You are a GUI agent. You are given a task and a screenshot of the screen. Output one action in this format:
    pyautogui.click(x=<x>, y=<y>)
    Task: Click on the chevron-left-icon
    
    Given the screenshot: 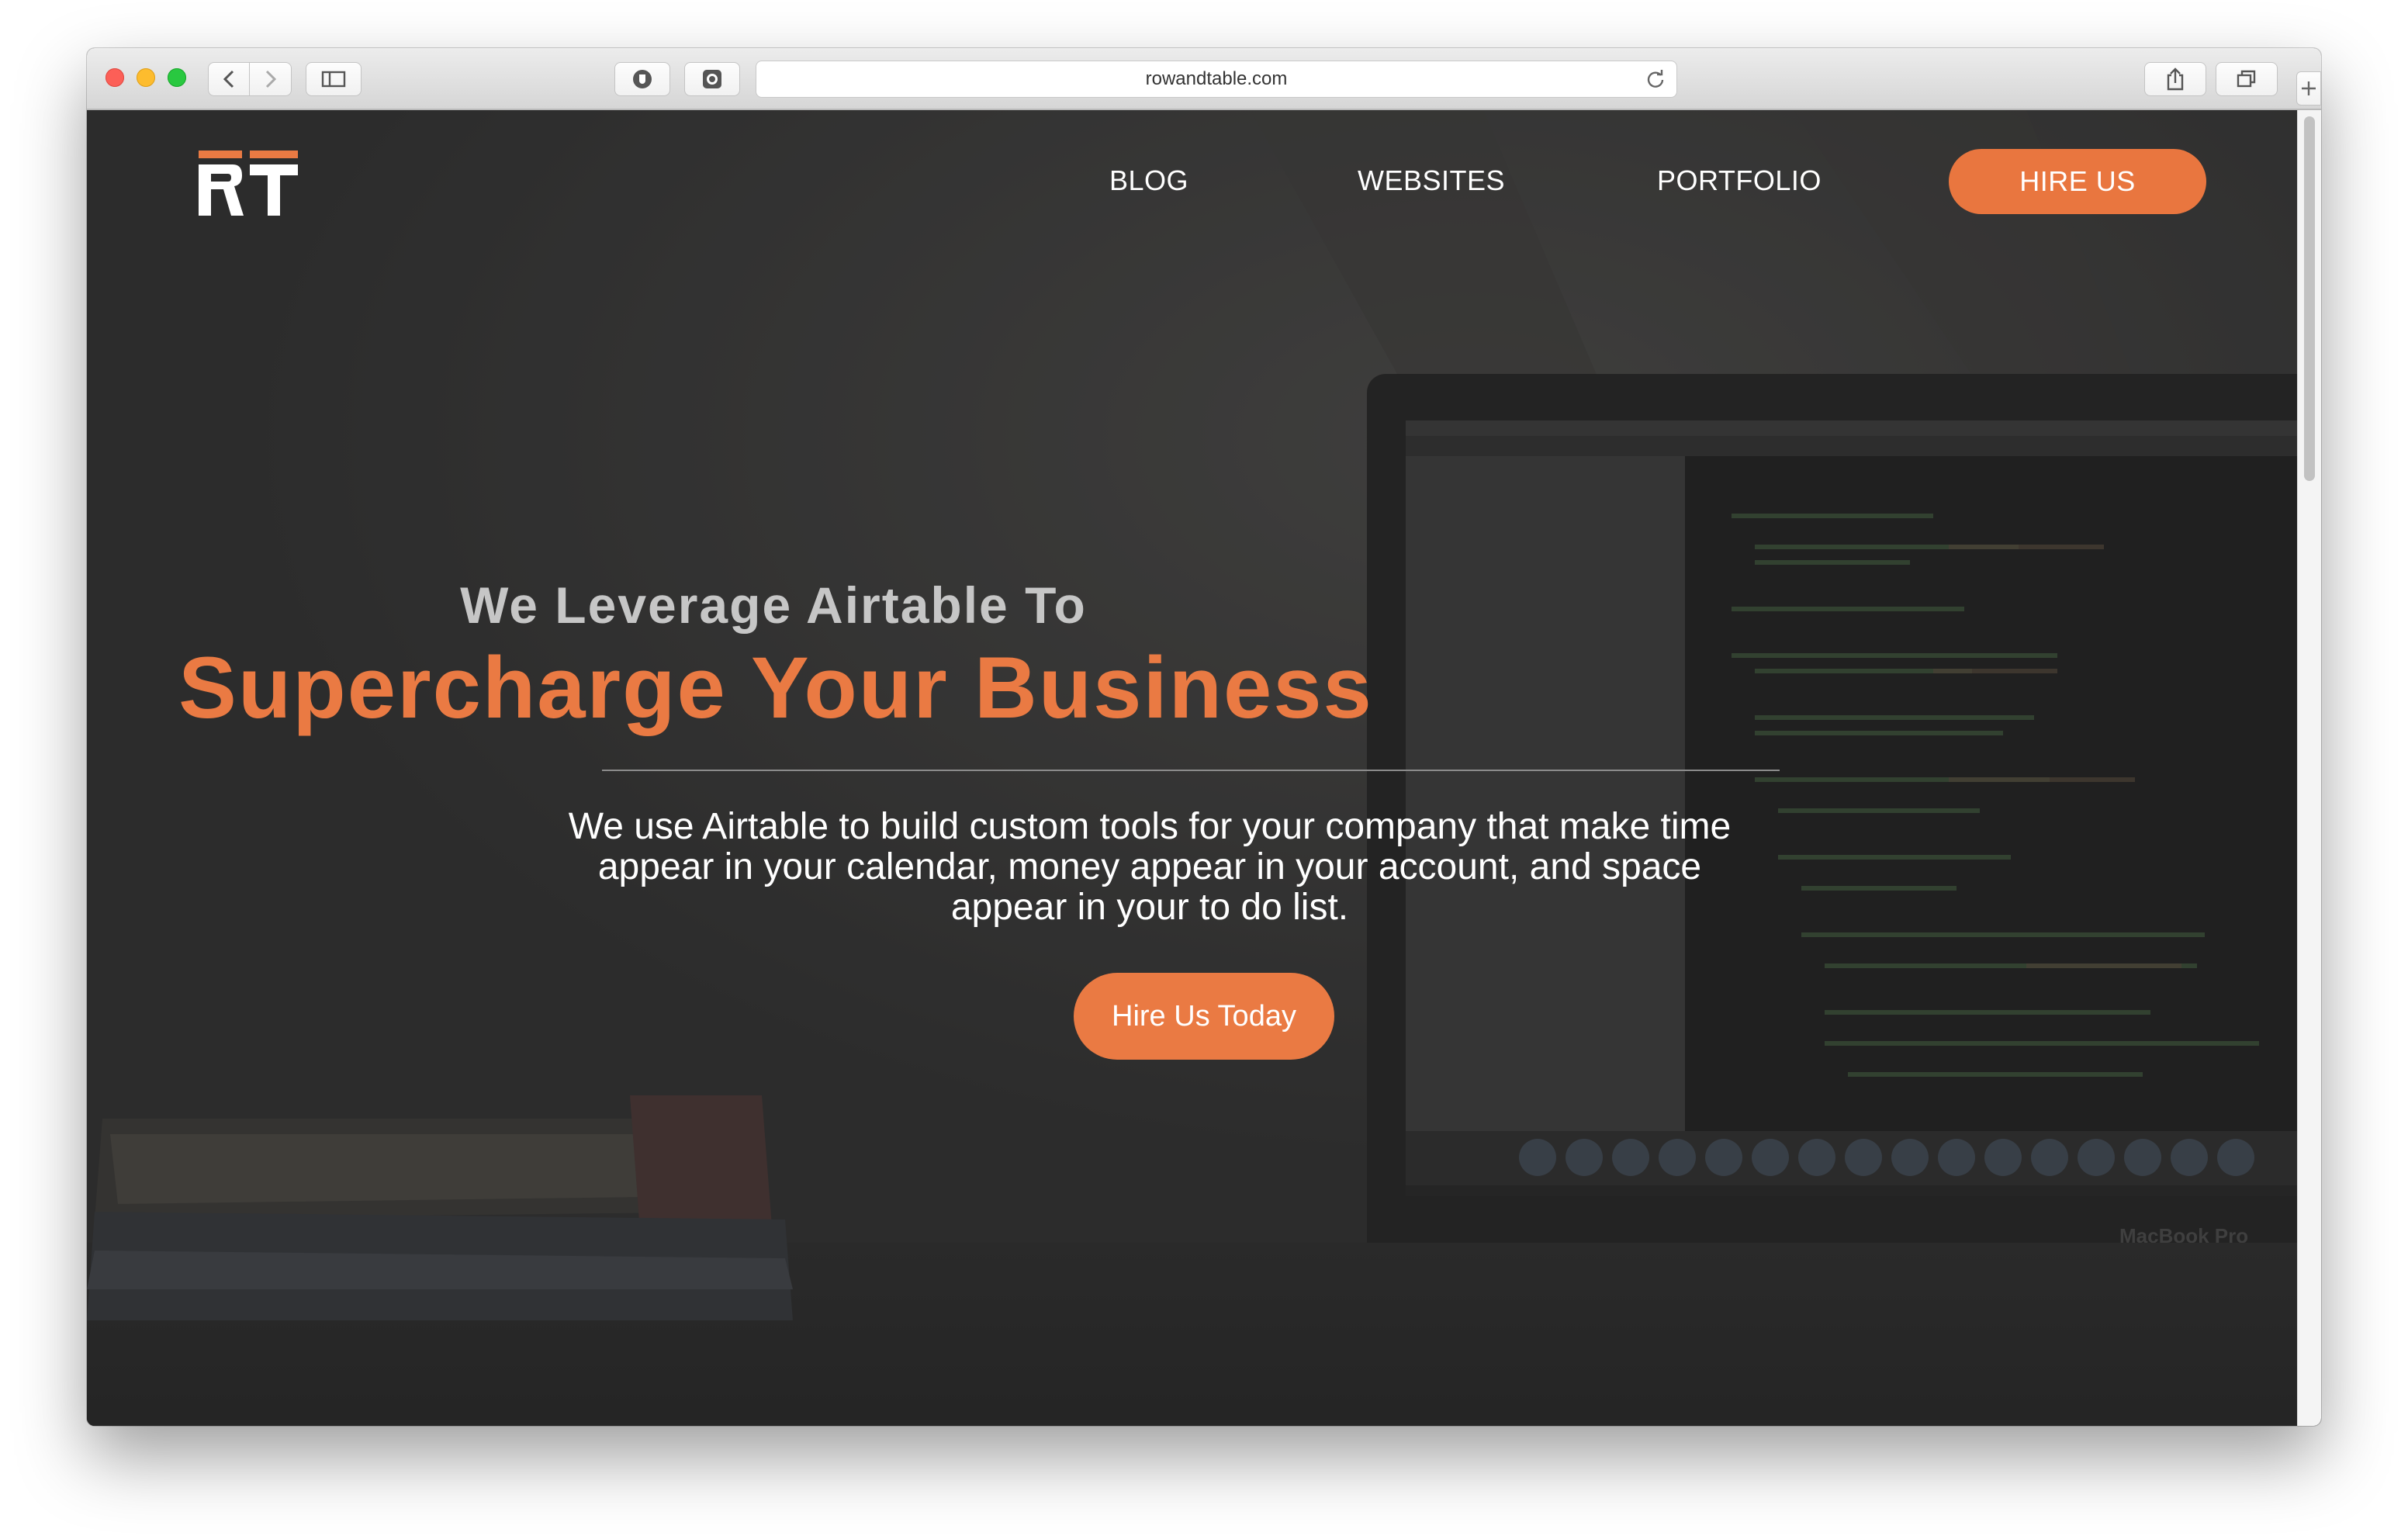 What is the action you would take?
    pyautogui.click(x=228, y=79)
    